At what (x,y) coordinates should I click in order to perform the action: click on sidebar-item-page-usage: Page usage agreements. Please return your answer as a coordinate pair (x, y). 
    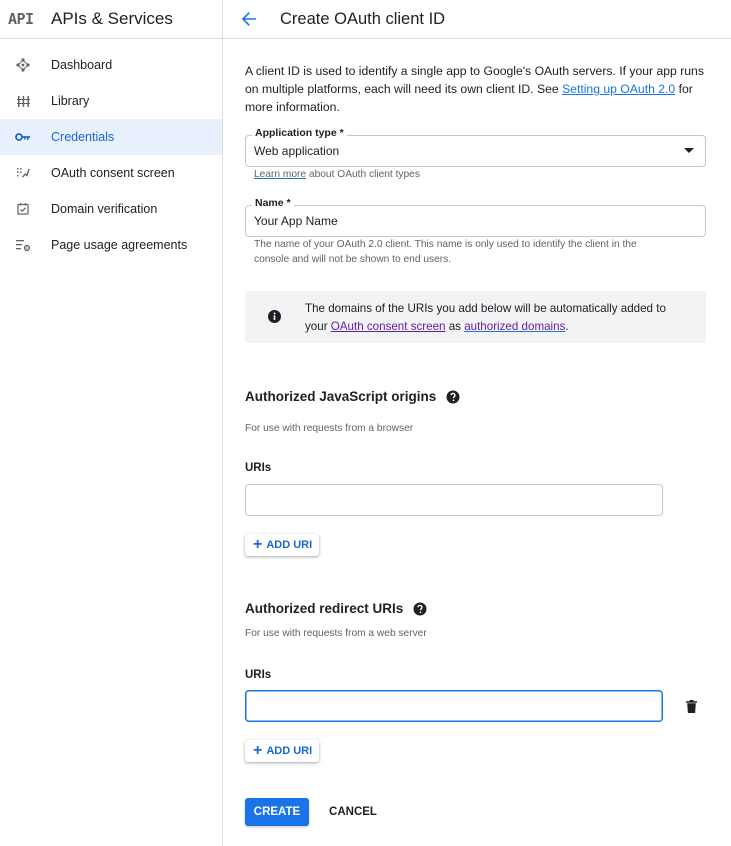
    Looking at the image, I should click on (111, 245).